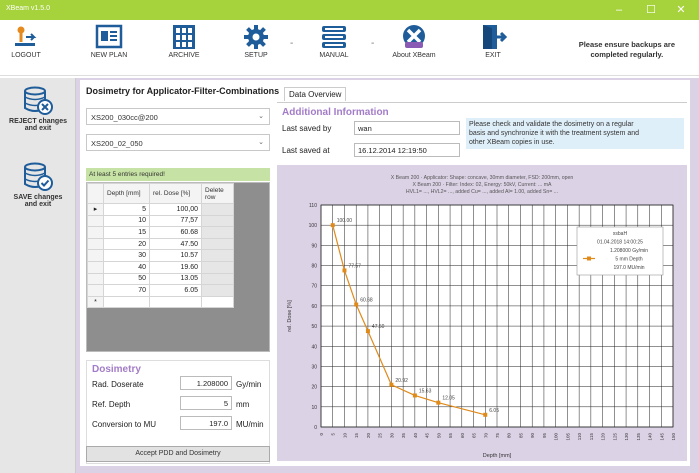 Image resolution: width=699 pixels, height=473 pixels. Describe the element at coordinates (579, 437) in the screenshot. I see `x-tick-label: 110` at that location.